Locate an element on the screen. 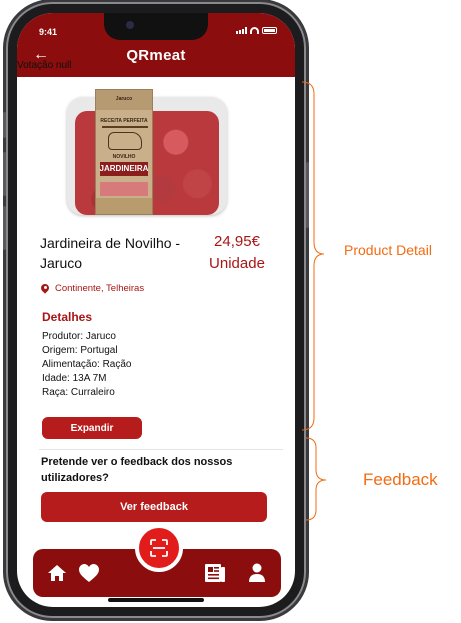  signal-icon is located at coordinates (241, 30).